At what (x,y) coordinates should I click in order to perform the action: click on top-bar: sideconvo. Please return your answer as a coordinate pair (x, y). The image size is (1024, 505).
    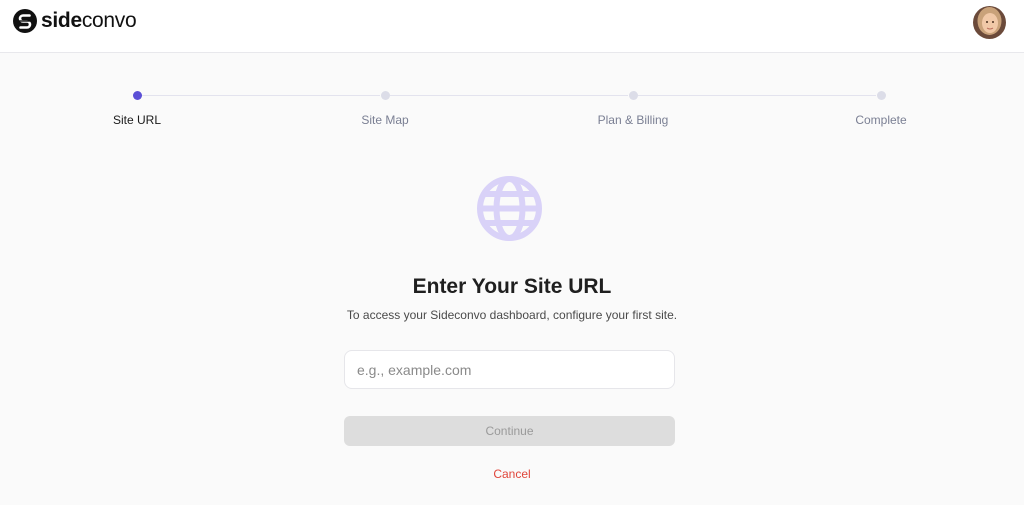
    Looking at the image, I should click on (512, 26).